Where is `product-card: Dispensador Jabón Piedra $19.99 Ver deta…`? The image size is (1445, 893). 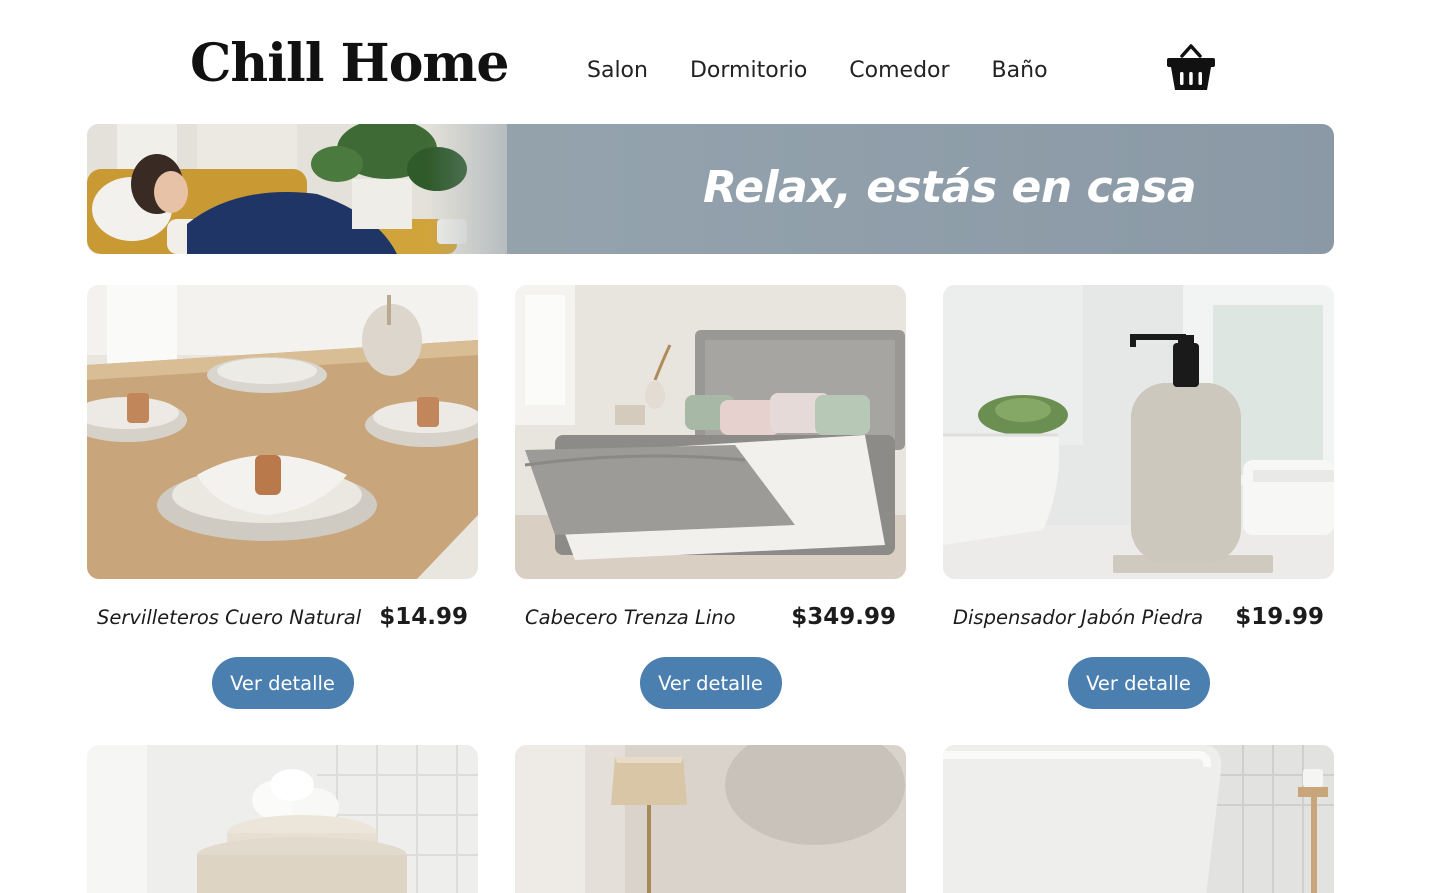
product-card: Dispensador Jabón Piedra $19.99 Ver deta… is located at coordinates (1138, 497).